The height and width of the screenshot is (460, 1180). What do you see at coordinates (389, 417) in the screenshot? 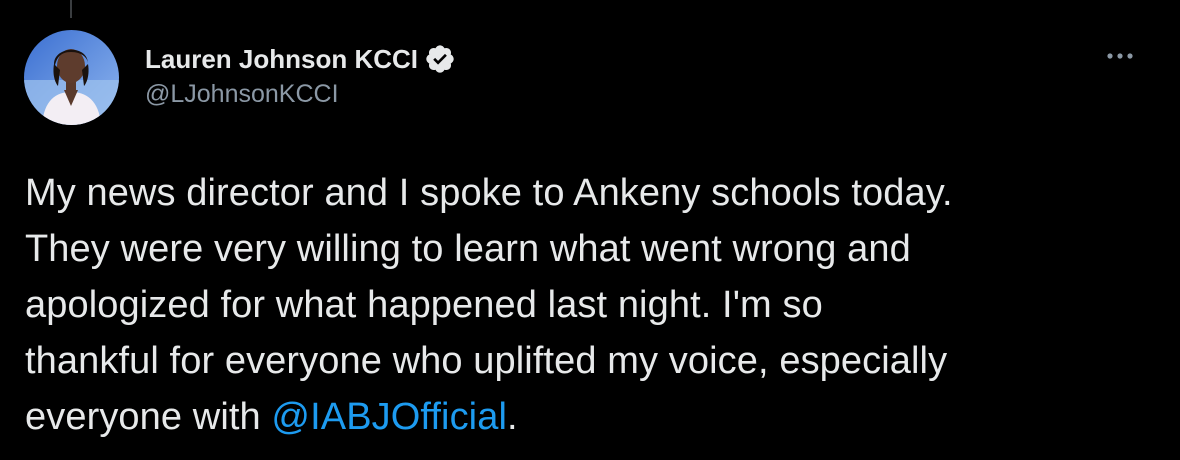
I see `mention-link: @IABJOfficial` at bounding box center [389, 417].